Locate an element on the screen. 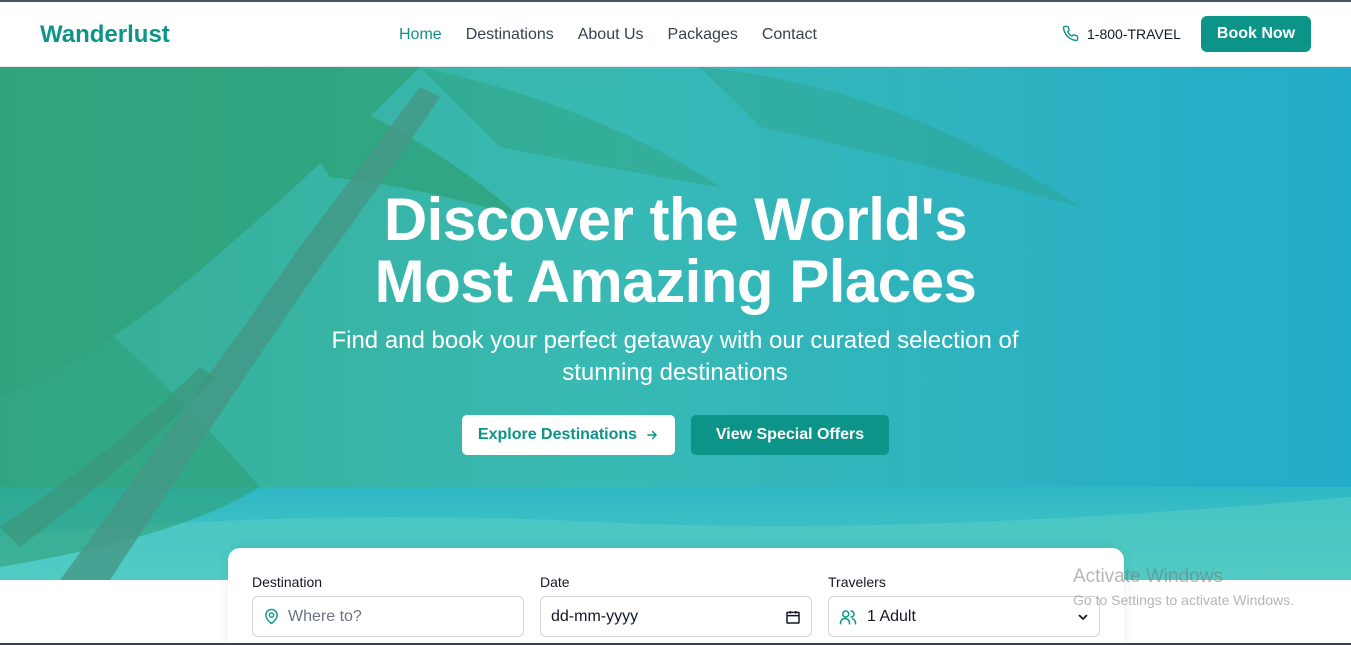 The height and width of the screenshot is (645, 1351). nav-link-about-us: About Us is located at coordinates (611, 35).